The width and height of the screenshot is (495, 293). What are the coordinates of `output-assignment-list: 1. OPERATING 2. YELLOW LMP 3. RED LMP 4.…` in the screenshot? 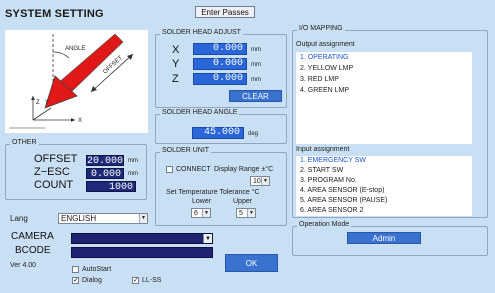 It's located at (384, 98).